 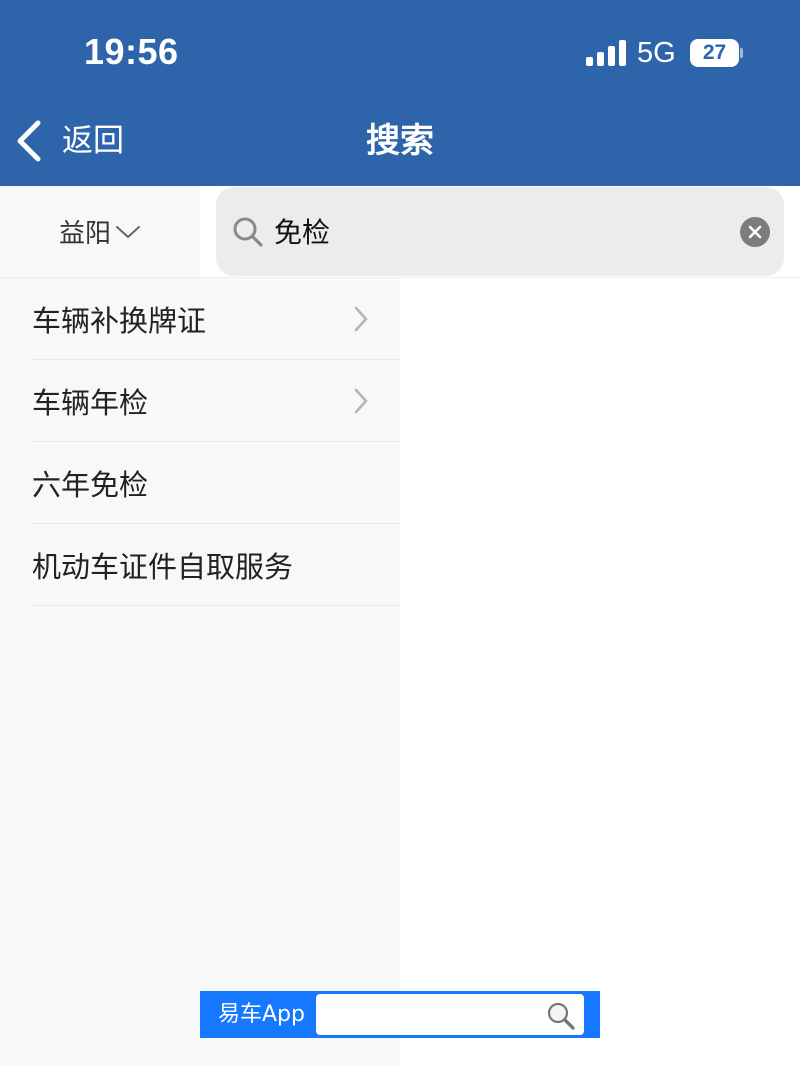 I want to click on battery-icon: 27, so click(x=716, y=53).